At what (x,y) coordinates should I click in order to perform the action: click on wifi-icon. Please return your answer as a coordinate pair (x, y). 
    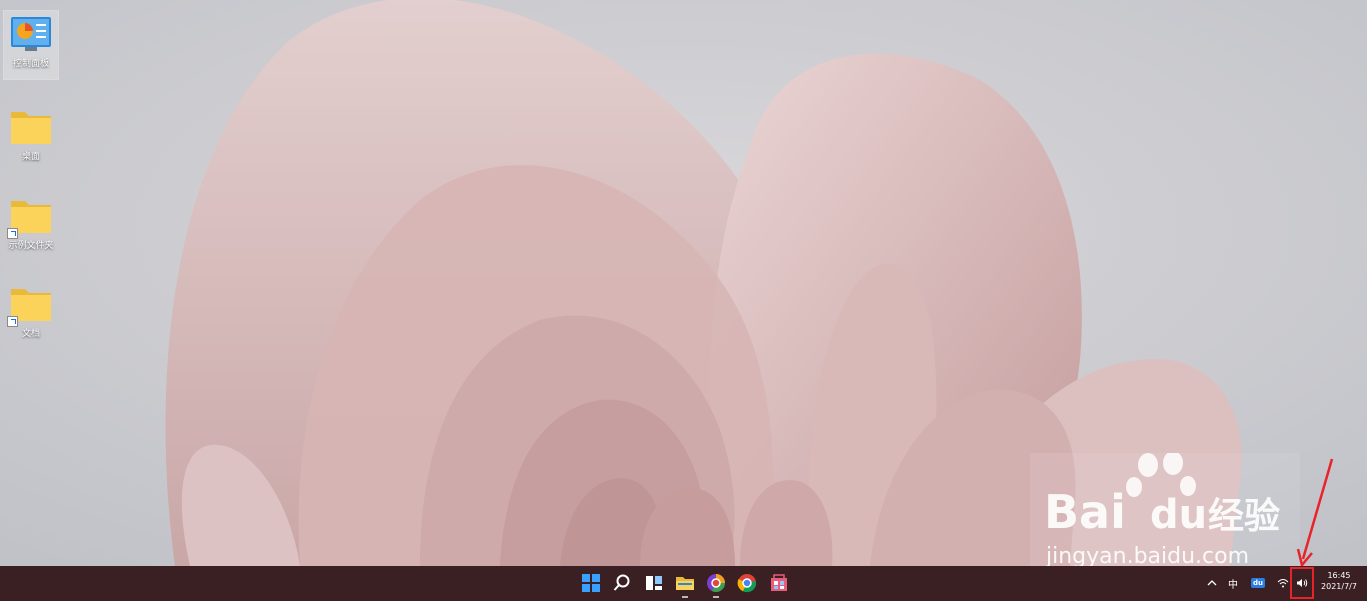
    Looking at the image, I should click on (1283, 583).